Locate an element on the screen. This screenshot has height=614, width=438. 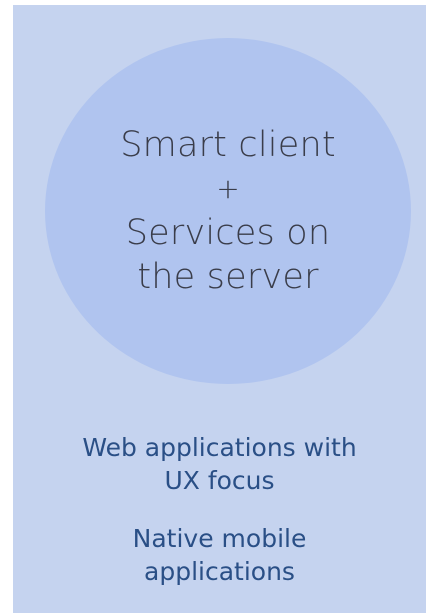
native-mobile-label: Native mobile applications is located at coordinates (219, 555).